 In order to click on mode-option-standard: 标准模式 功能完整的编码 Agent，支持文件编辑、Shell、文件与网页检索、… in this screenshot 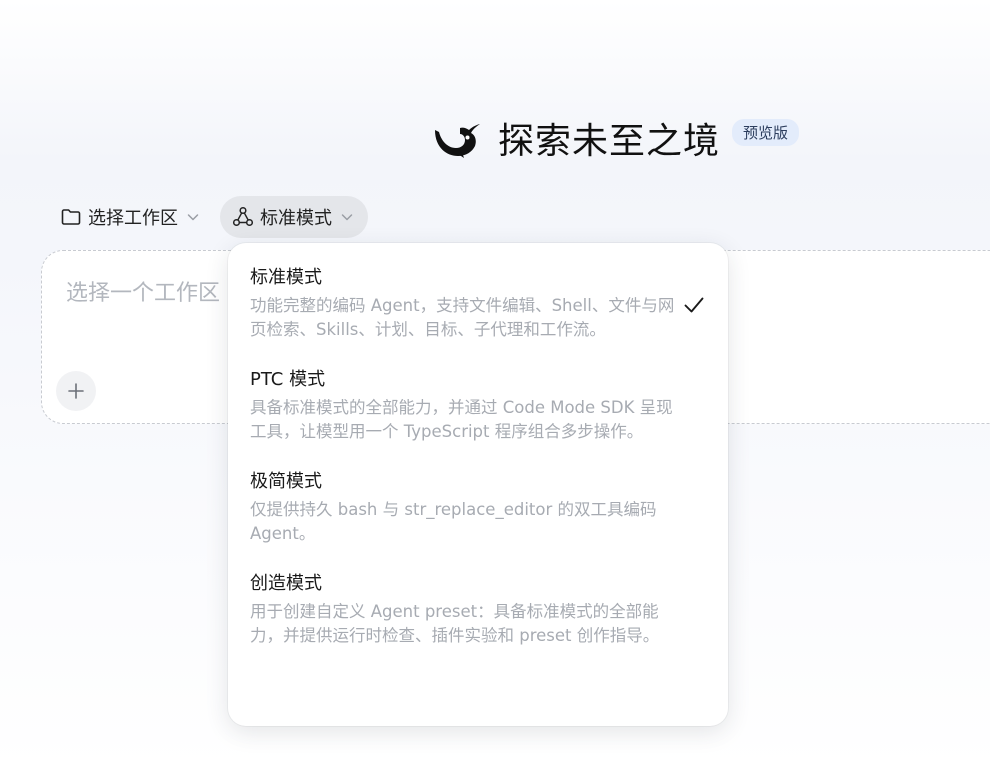, I will do `click(478, 303)`.